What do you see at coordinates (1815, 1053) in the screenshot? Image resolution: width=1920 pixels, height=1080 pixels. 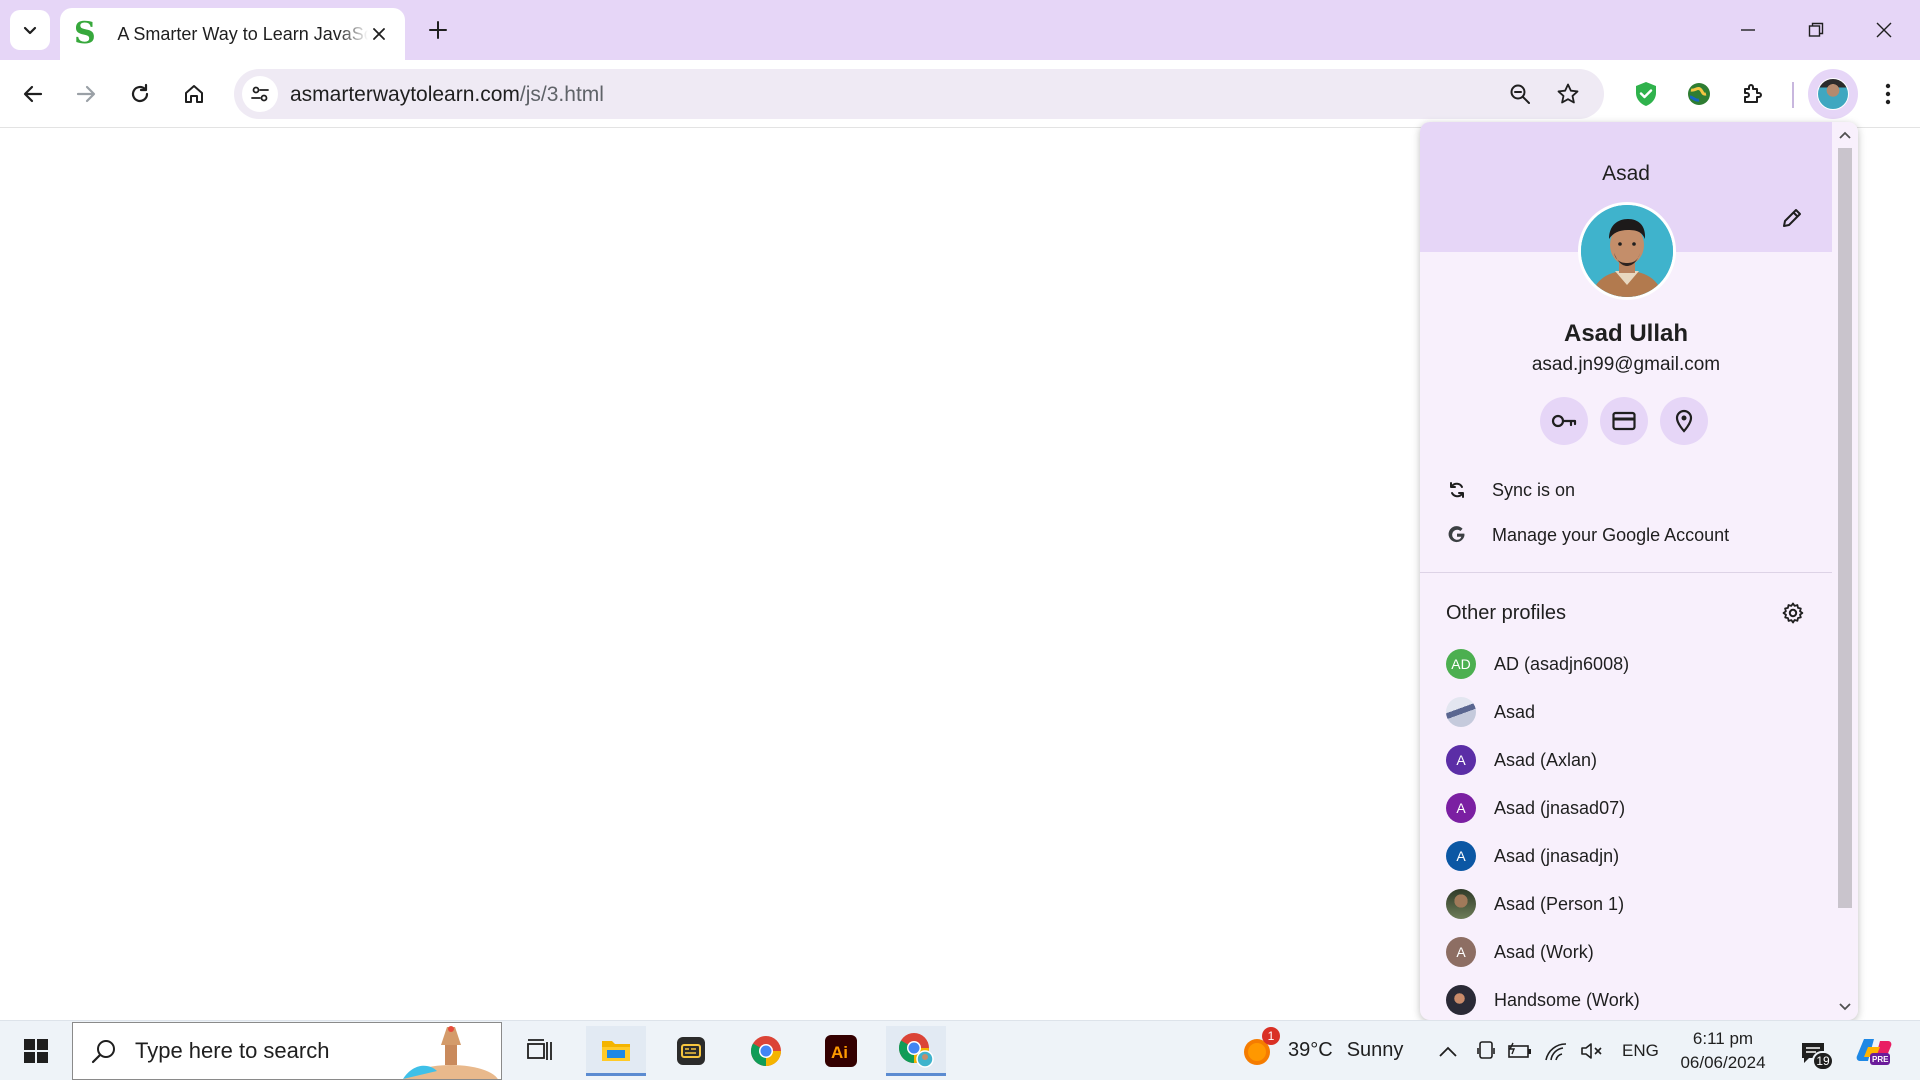 I see `notification-center-button: 19` at bounding box center [1815, 1053].